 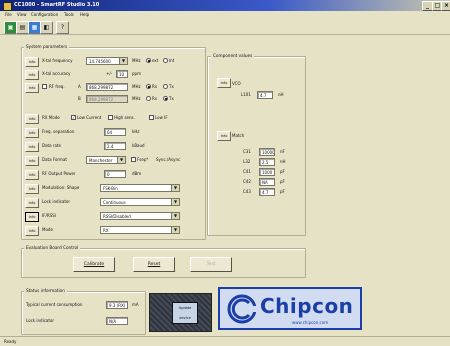 I want to click on vco-l101-unit: nH, so click(x=281, y=94).